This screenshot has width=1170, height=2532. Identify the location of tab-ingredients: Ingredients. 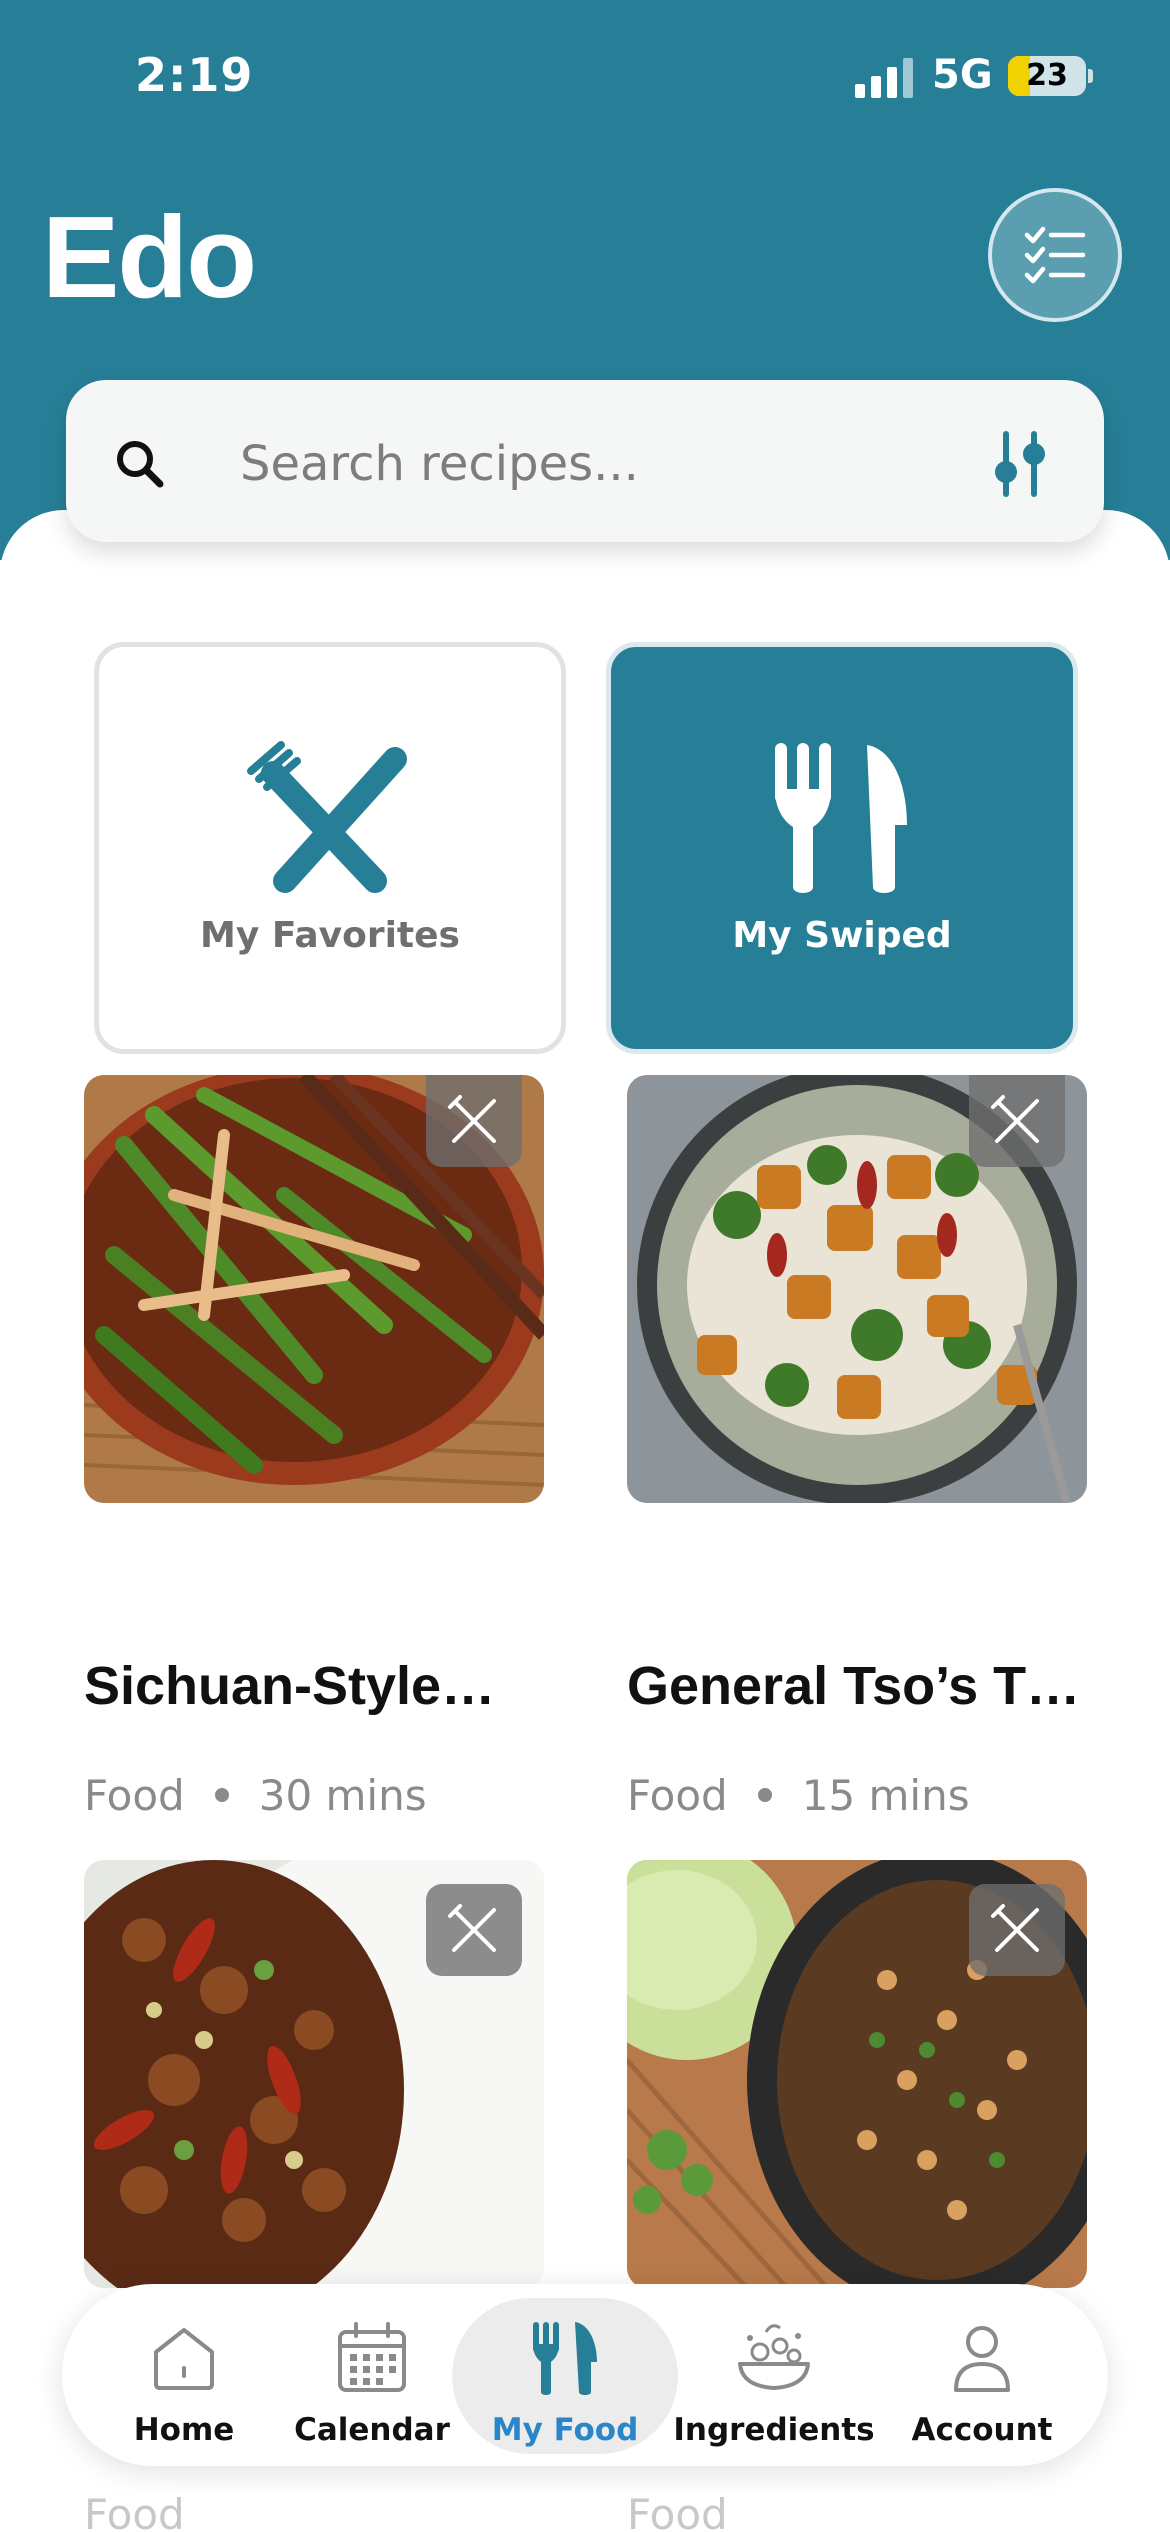
(774, 2375).